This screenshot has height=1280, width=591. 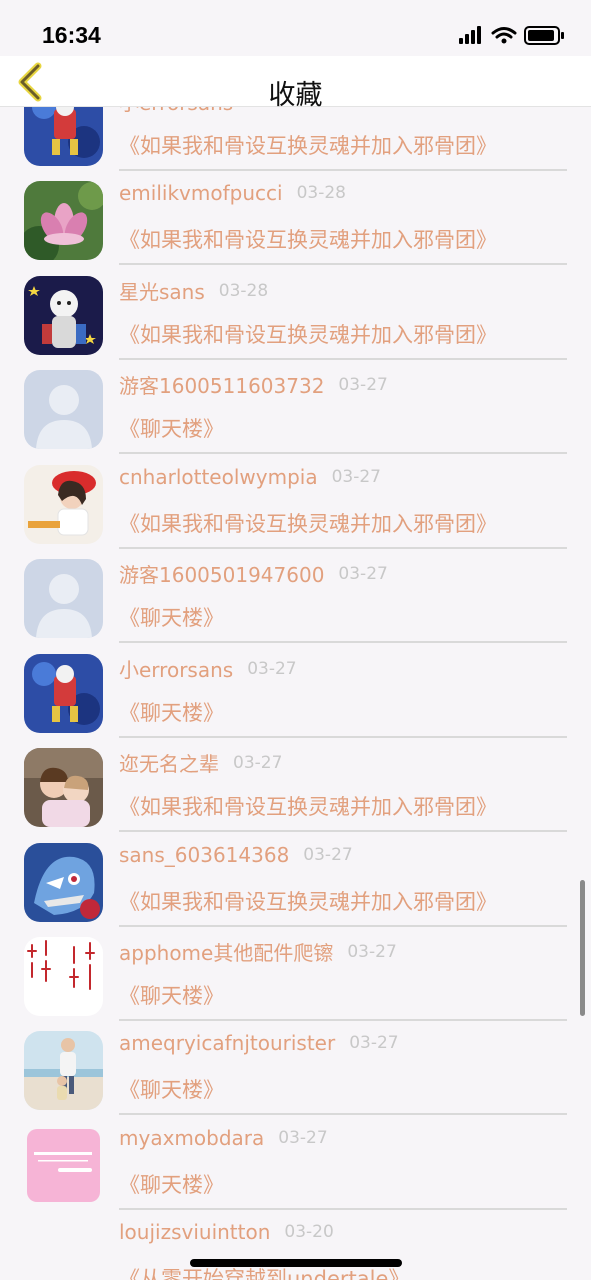 I want to click on scrollbar, so click(x=582, y=948).